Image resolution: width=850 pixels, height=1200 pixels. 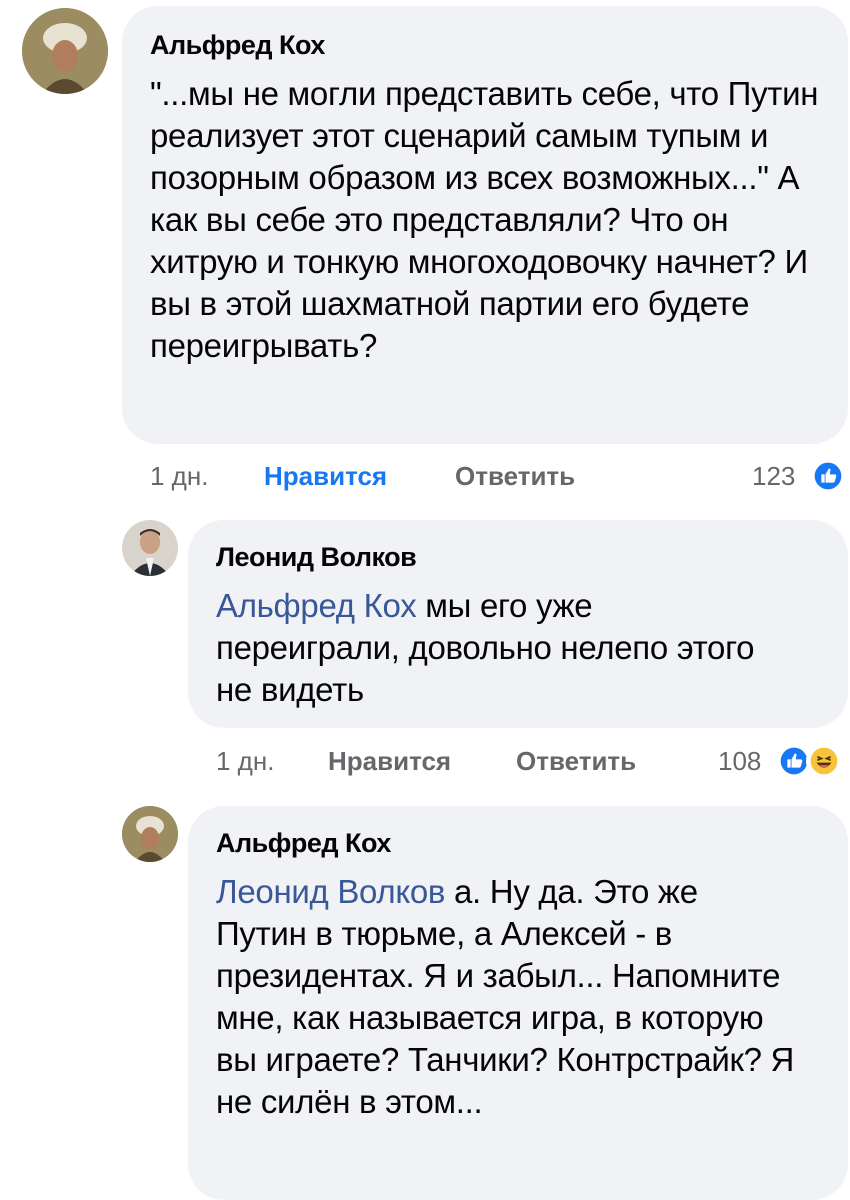 I want to click on reaction-summary: 123, so click(x=795, y=476).